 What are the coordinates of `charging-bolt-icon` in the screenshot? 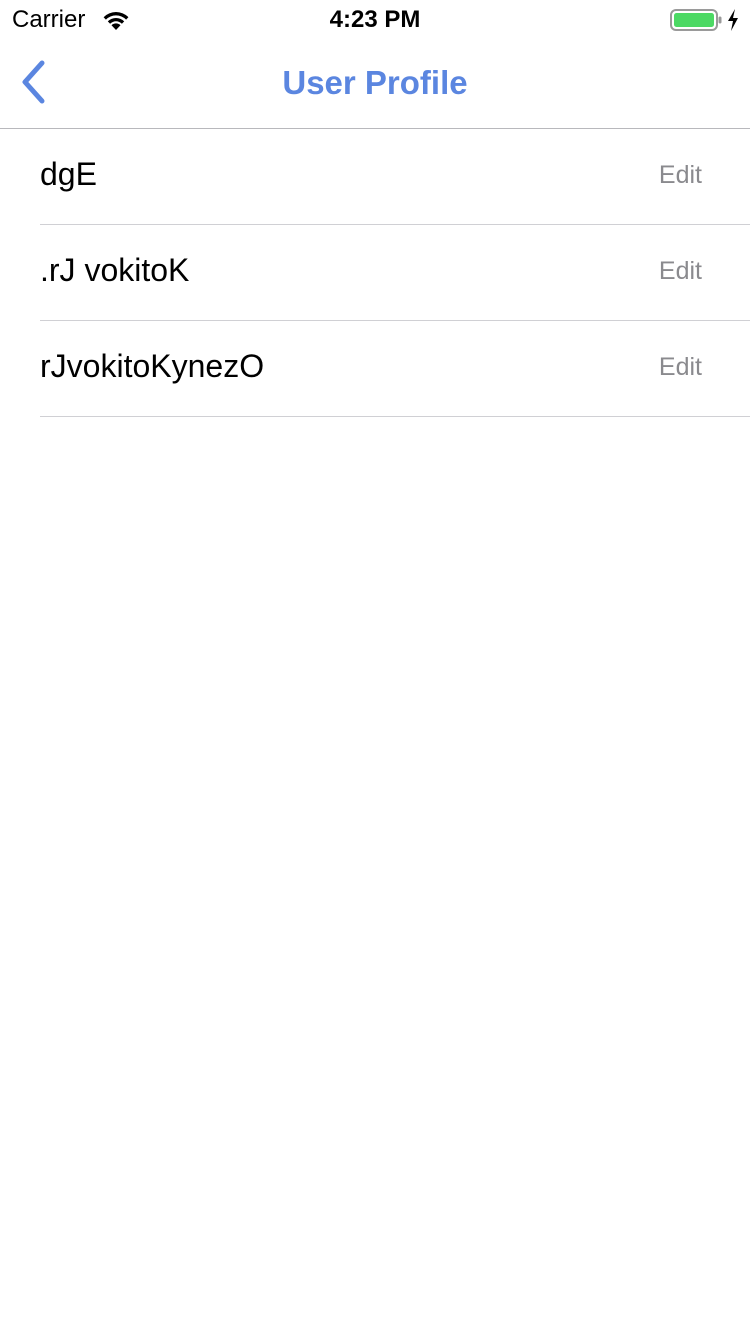 It's located at (733, 20).